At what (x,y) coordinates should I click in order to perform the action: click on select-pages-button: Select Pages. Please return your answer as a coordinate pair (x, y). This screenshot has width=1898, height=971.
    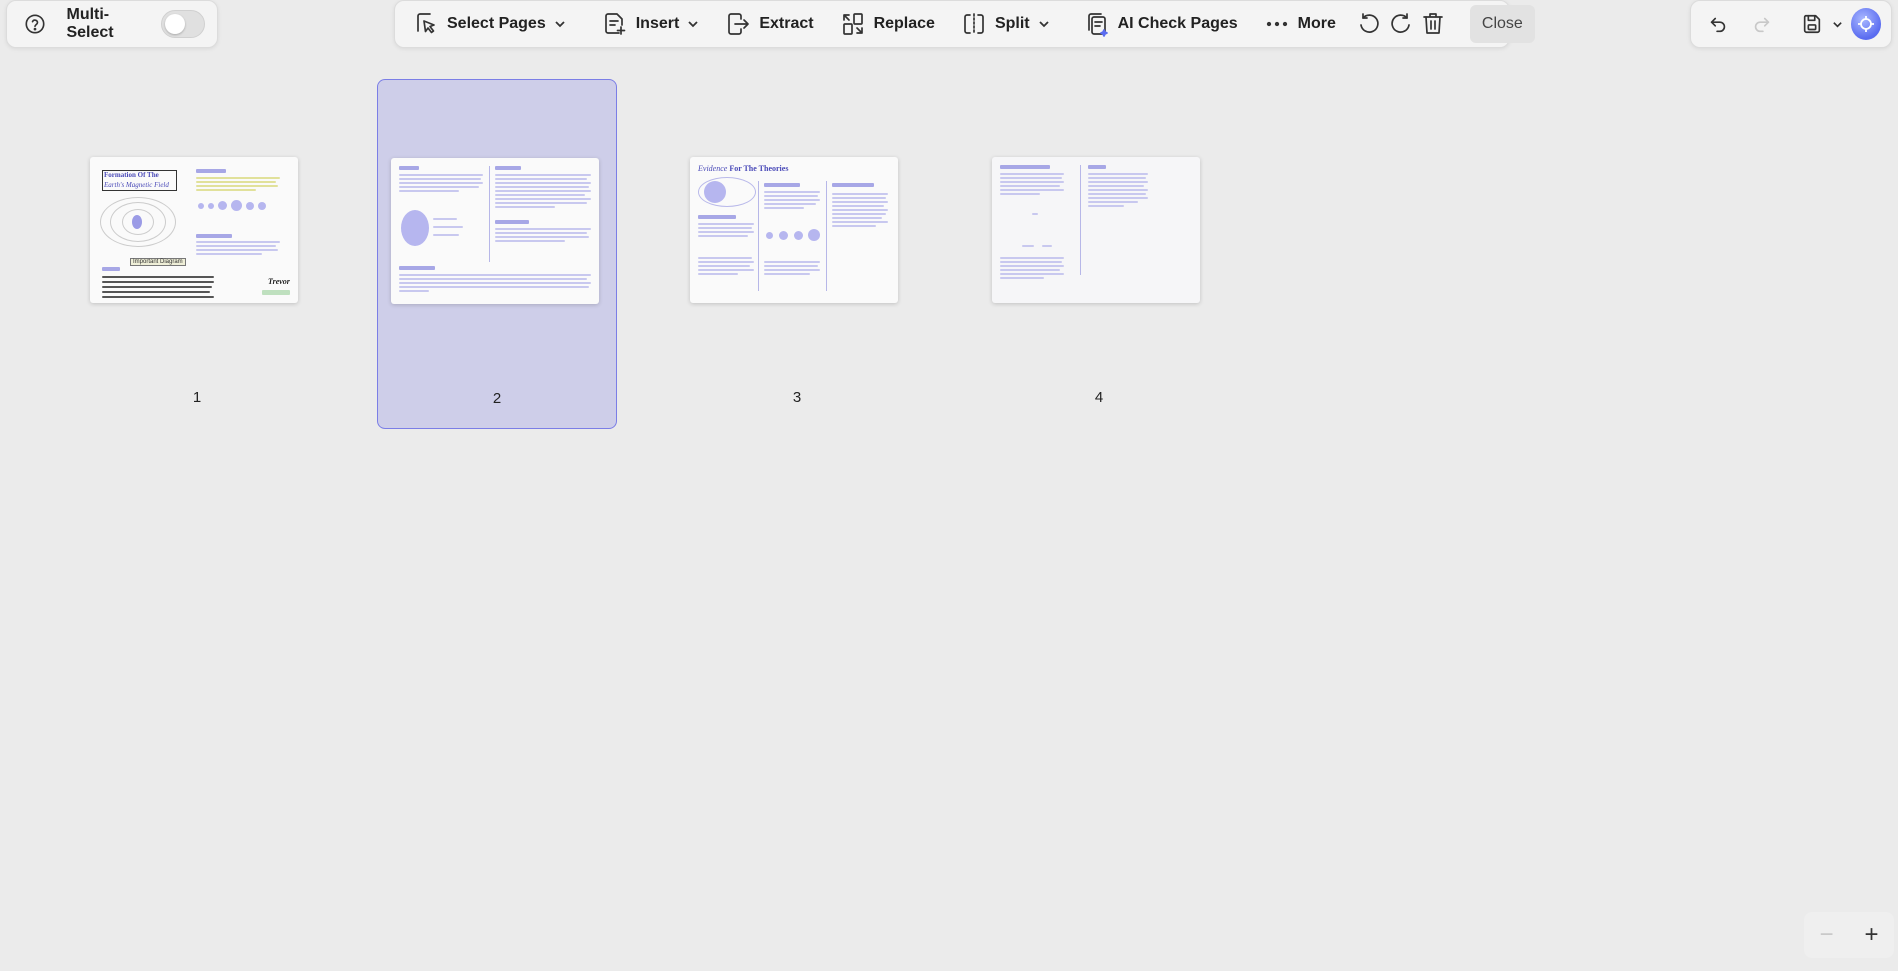
    Looking at the image, I should click on (489, 24).